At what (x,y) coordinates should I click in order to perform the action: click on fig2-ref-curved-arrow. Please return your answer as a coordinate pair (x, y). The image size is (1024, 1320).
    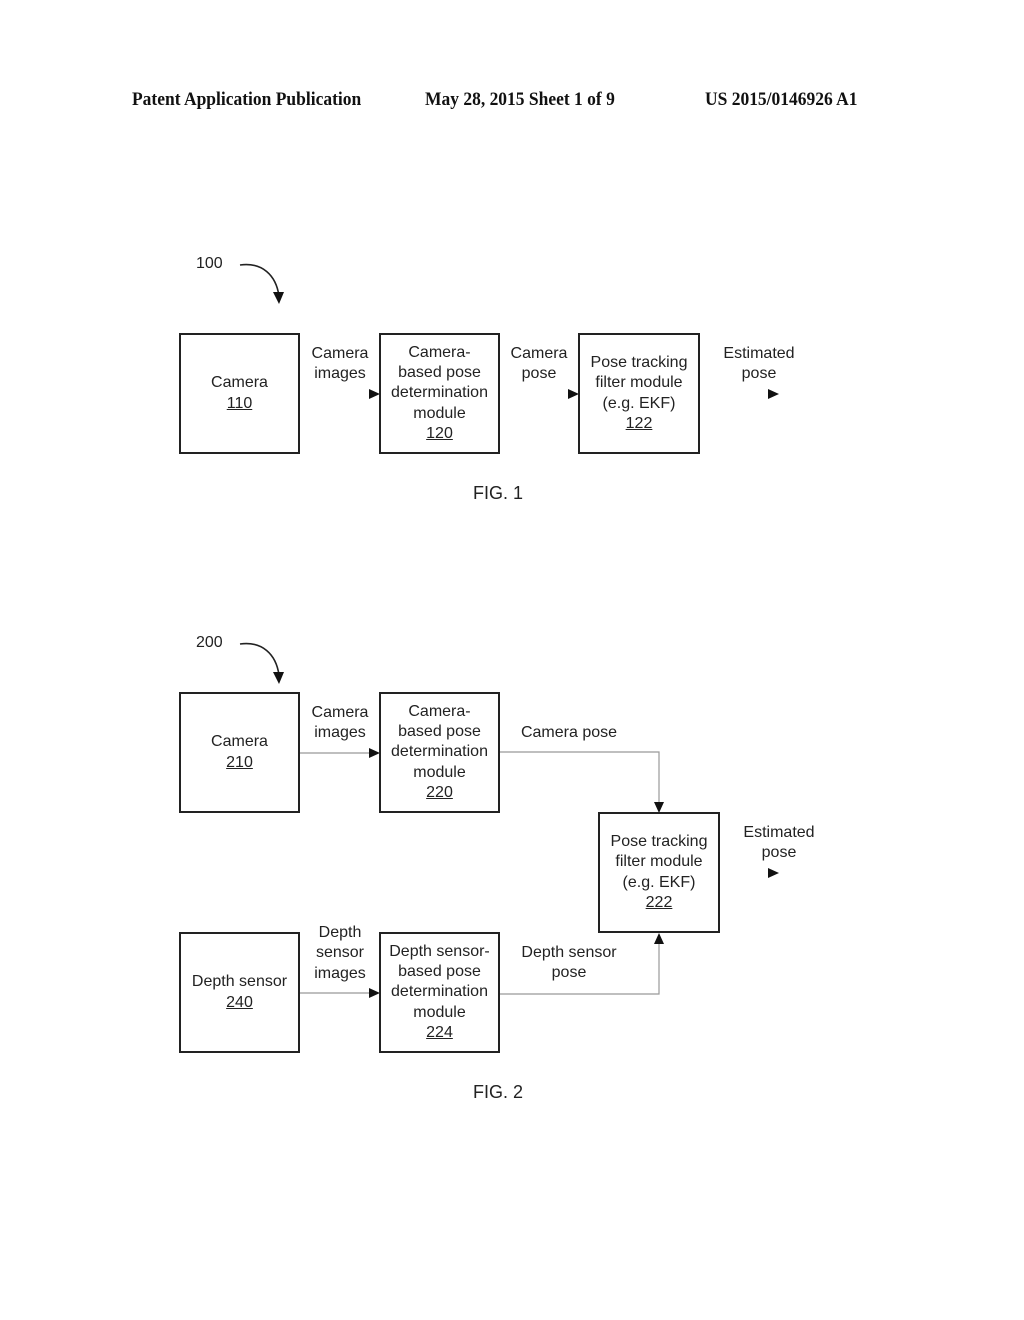
    Looking at the image, I should click on (259, 659).